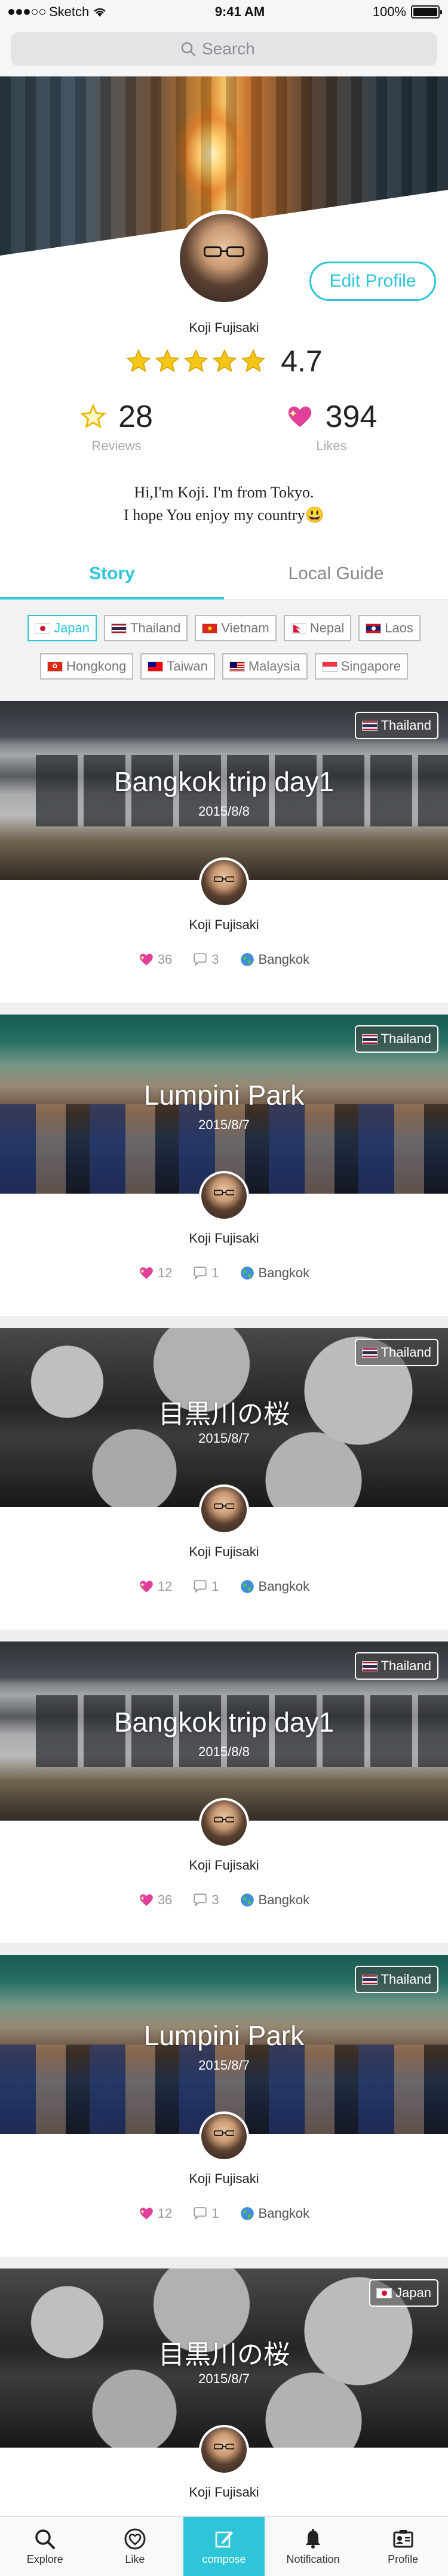 The width and height of the screenshot is (448, 2576). Describe the element at coordinates (224, 2213) in the screenshot. I see `story-meta: 12 1 Bangkok` at that location.